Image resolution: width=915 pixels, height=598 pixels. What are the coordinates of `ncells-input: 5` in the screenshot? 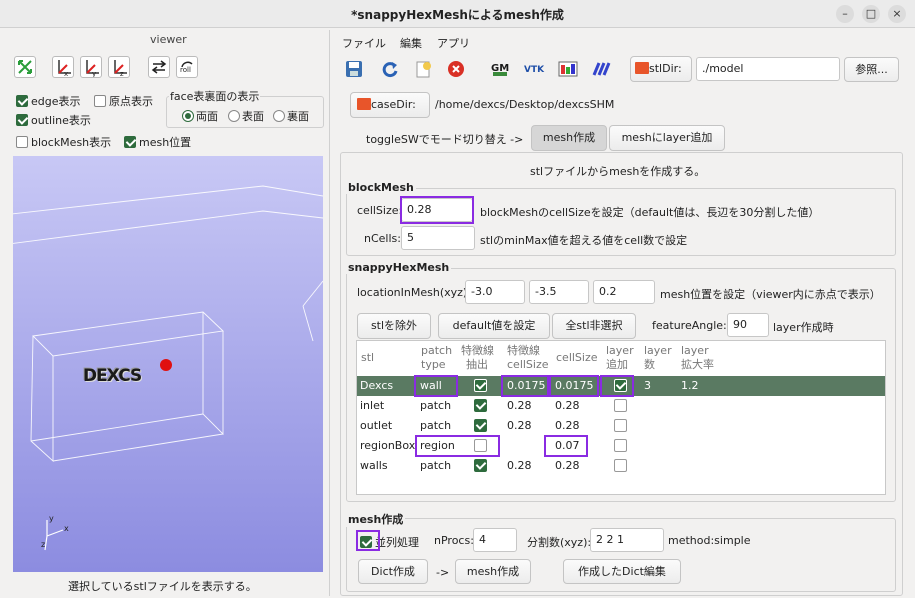 It's located at (438, 238).